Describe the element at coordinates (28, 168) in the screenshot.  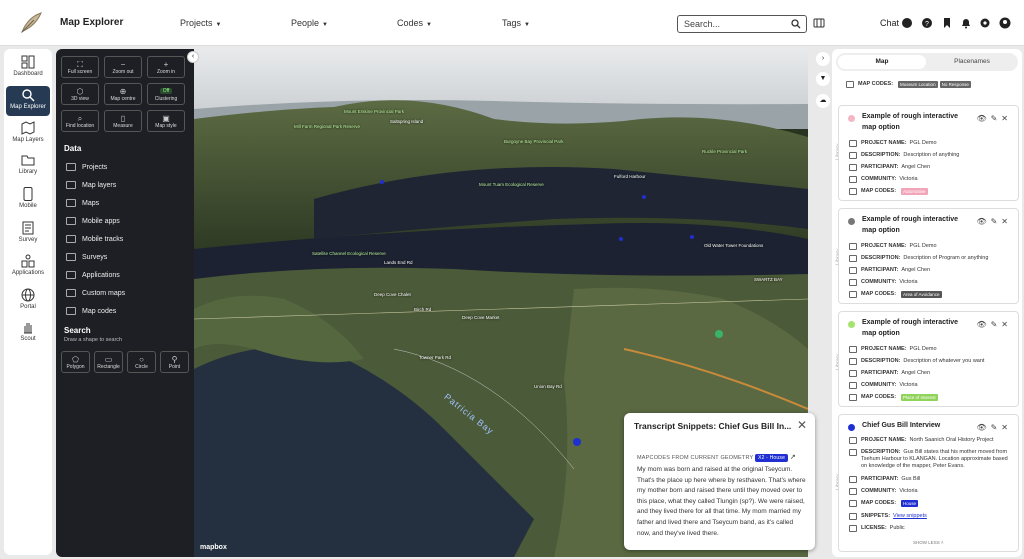
I see `leftnav-library: Library` at that location.